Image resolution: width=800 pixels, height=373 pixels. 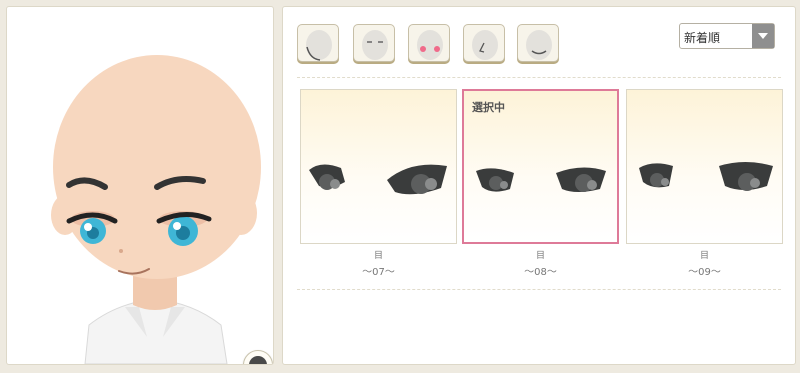 I want to click on item-07-id-label: 目, so click(x=378, y=256).